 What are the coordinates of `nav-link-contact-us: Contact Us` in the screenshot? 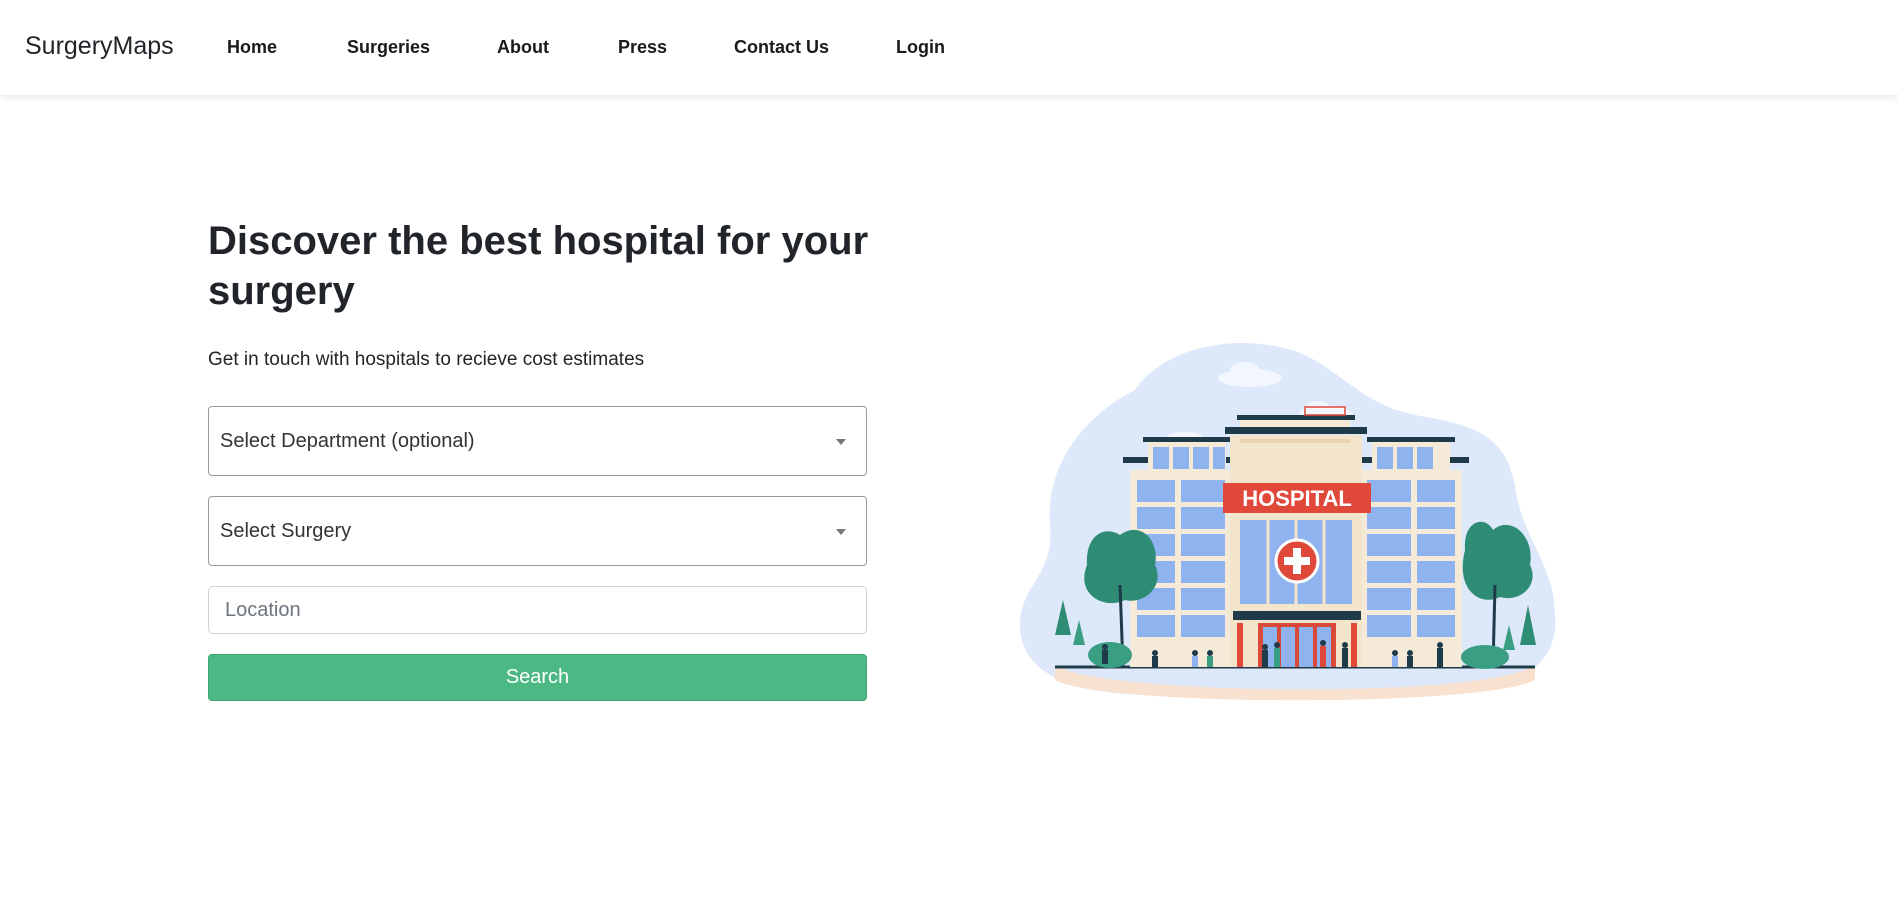 It's located at (781, 47).